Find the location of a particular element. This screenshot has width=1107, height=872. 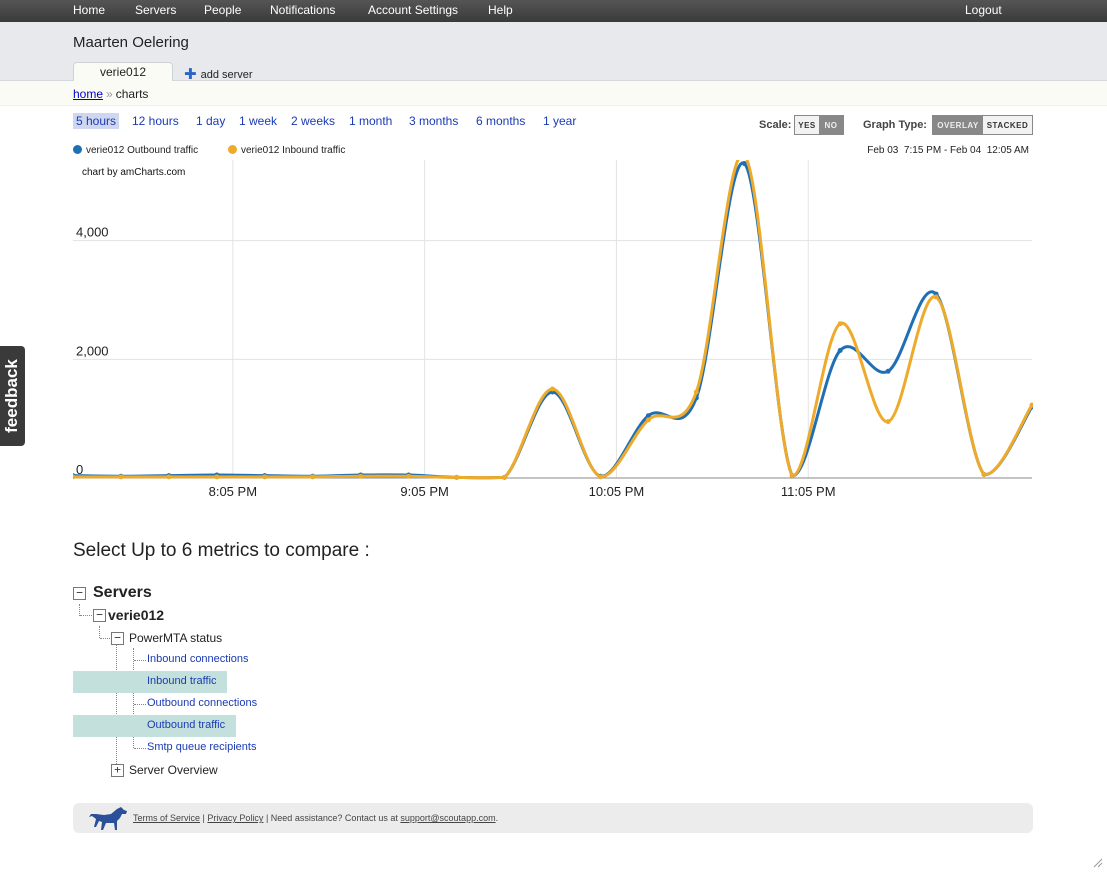

scale-toggle: YES NO is located at coordinates (819, 125).